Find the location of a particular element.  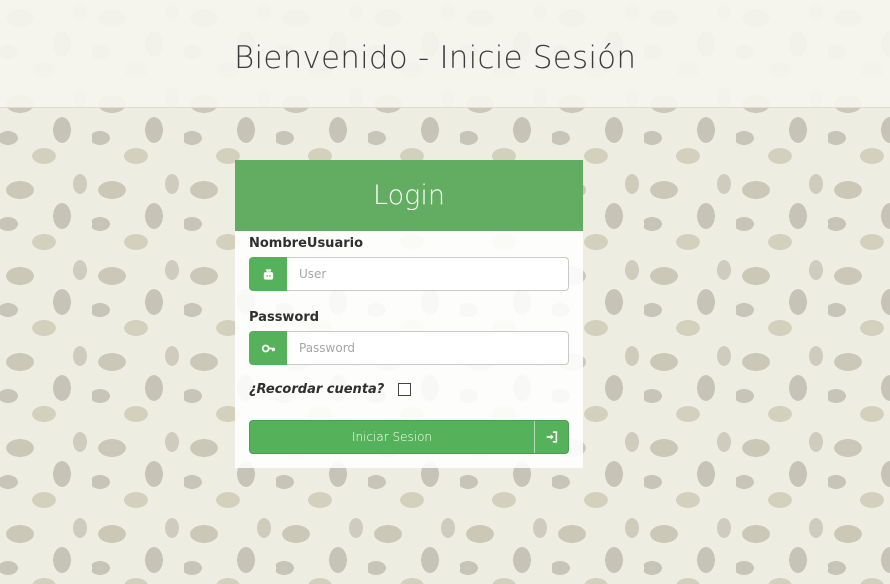

login-panel-heading: Login is located at coordinates (409, 195).